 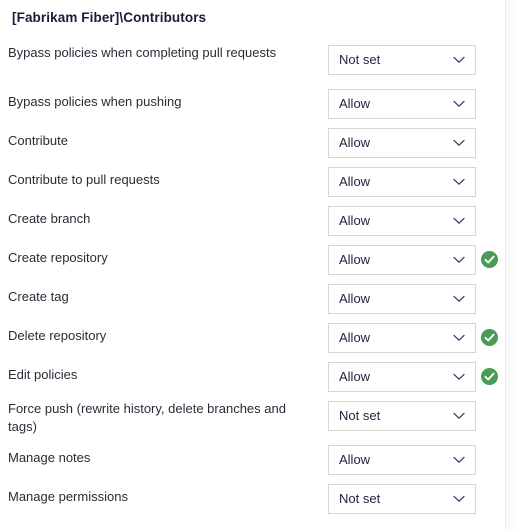 What do you see at coordinates (252, 183) in the screenshot?
I see `permission-row: Contribute to pull requests Allow` at bounding box center [252, 183].